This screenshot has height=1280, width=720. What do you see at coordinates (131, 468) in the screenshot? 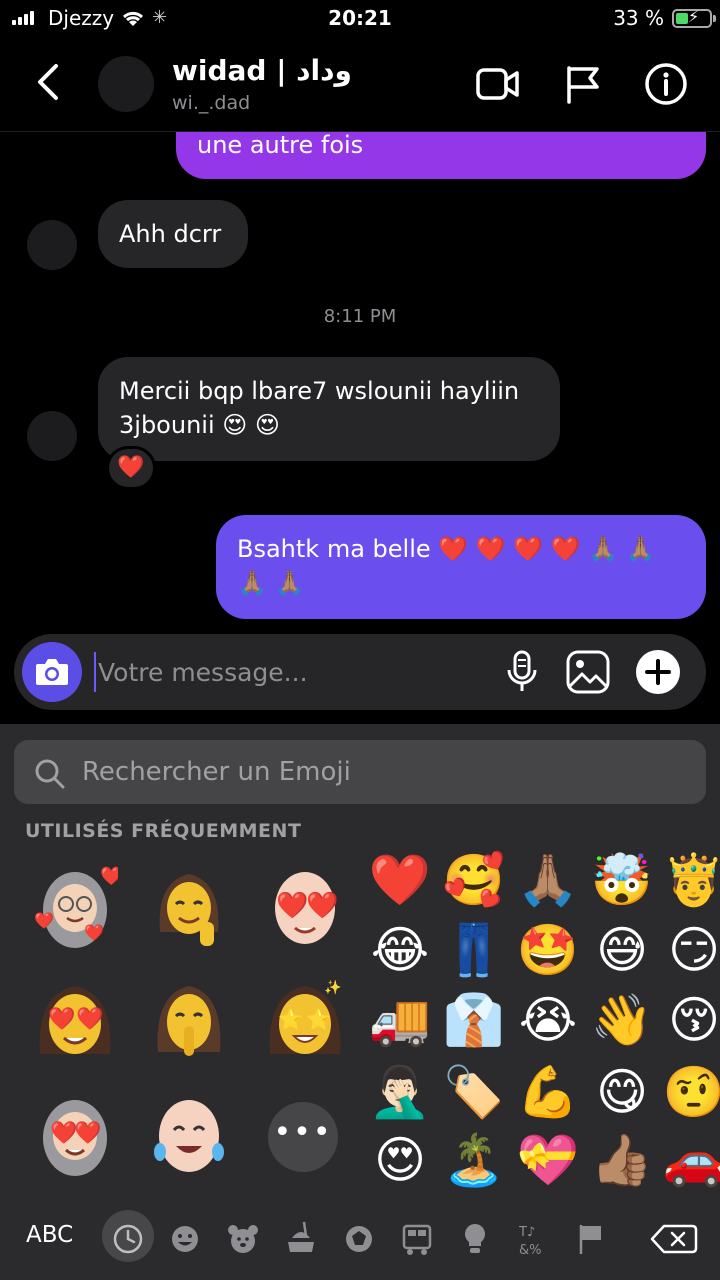
I see `heart-reaction: ❤️` at bounding box center [131, 468].